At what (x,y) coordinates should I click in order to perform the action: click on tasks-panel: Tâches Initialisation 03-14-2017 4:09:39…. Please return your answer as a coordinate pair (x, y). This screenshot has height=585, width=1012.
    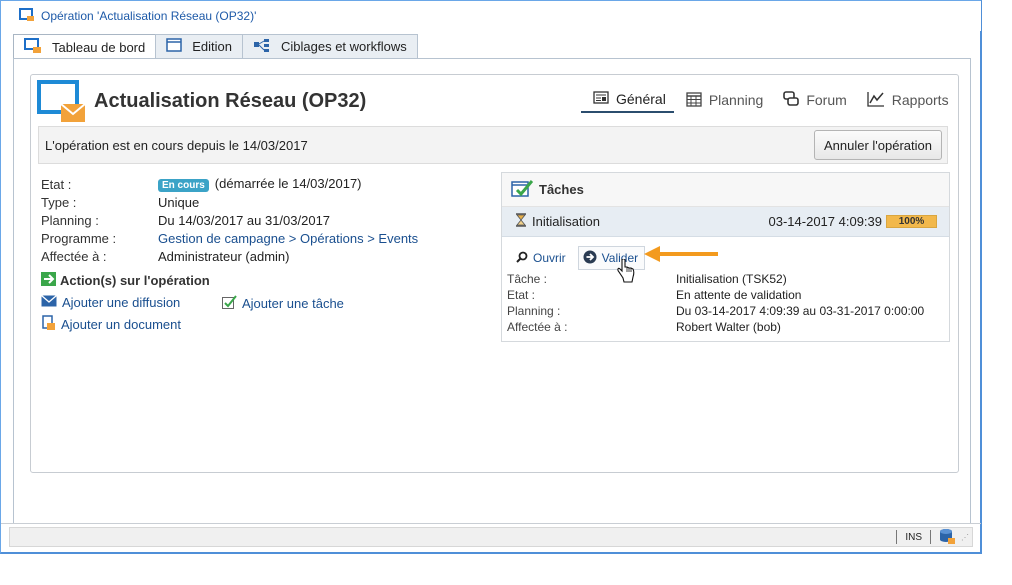
    Looking at the image, I should click on (725, 257).